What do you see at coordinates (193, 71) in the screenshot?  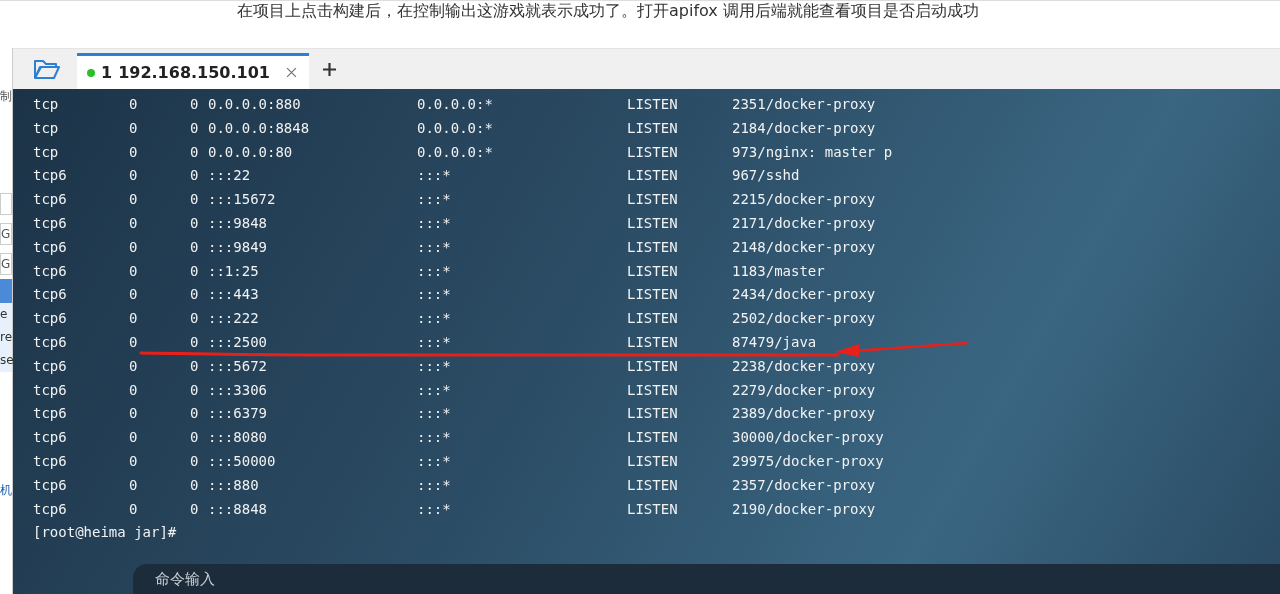 I see `session-tab: 1 192.168.150.101` at bounding box center [193, 71].